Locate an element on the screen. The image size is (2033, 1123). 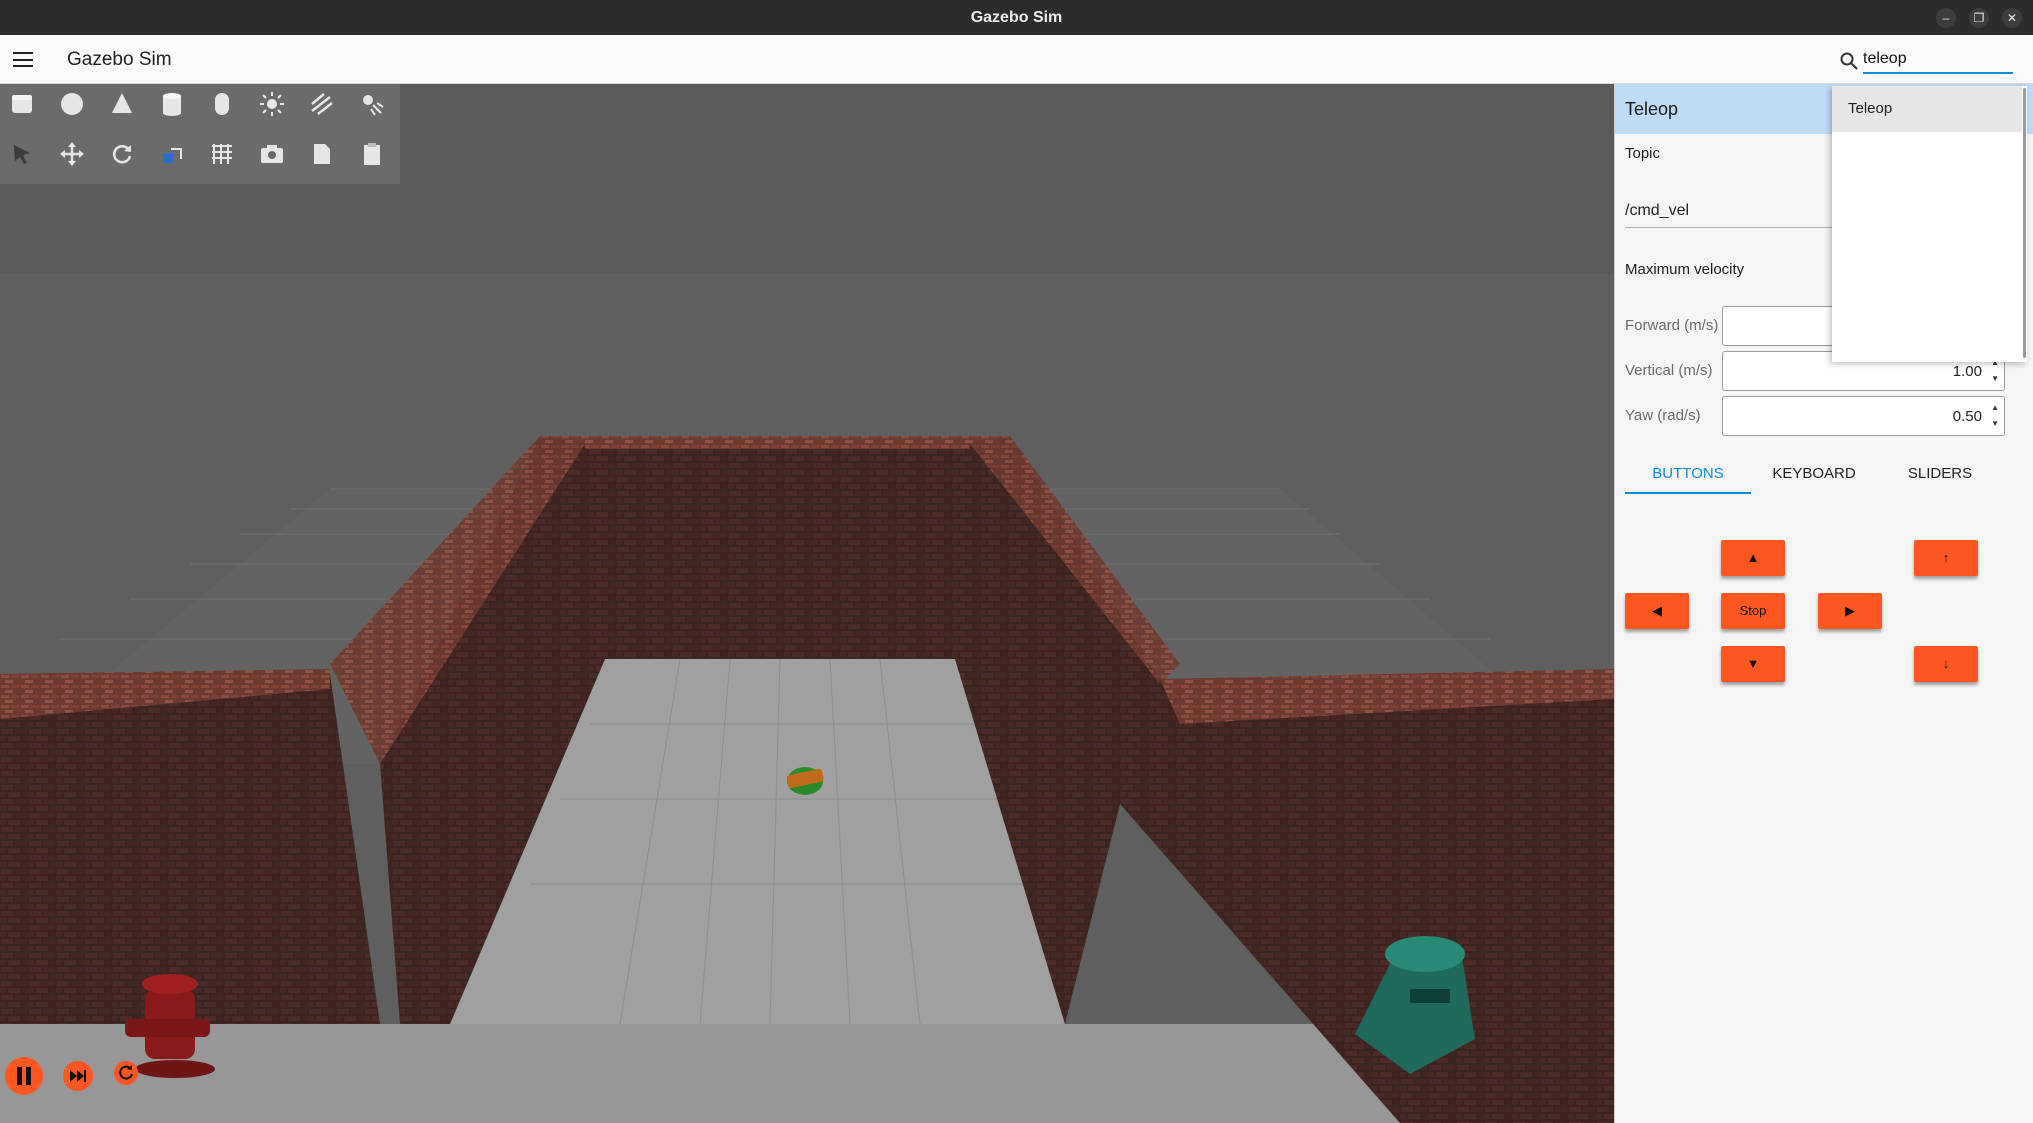
dropdown-scrollbar is located at coordinates (2024, 223).